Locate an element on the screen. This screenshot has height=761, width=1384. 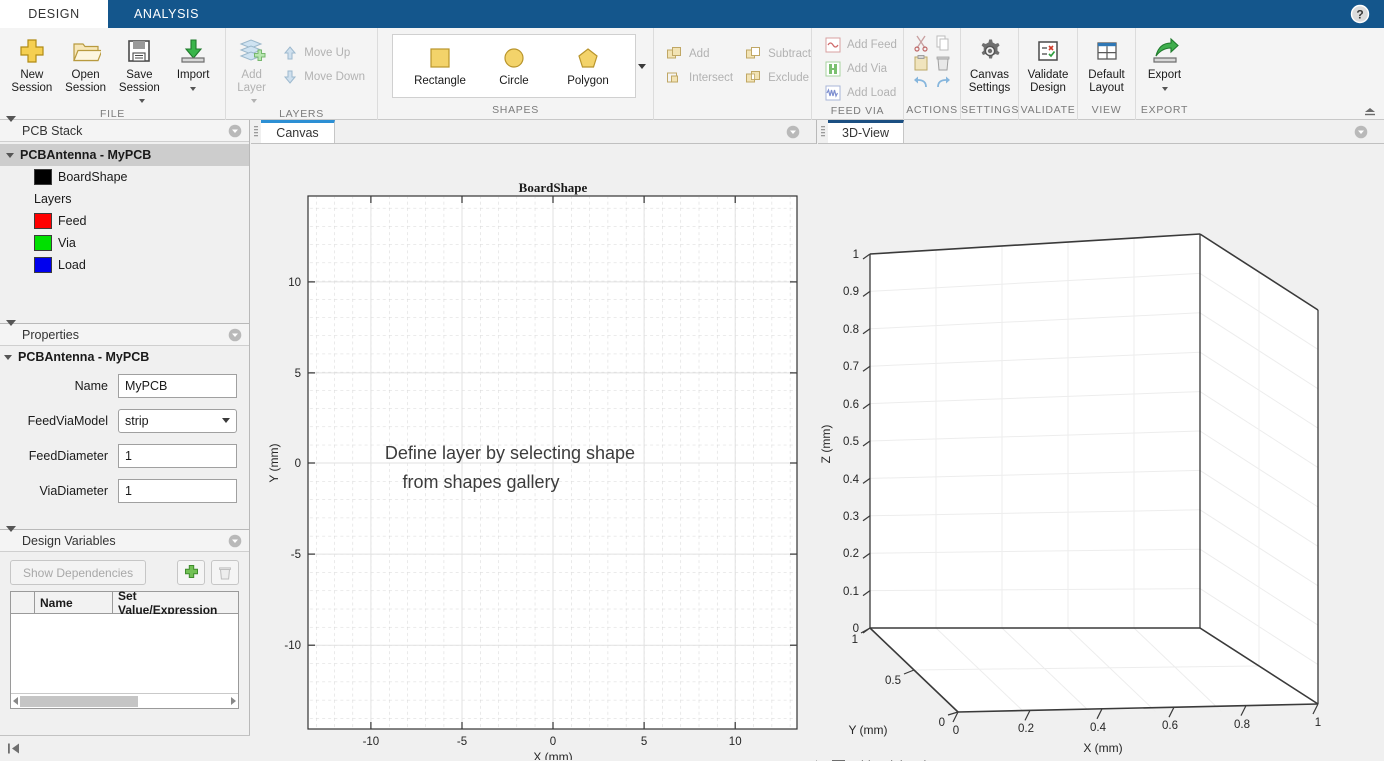
move-up-button: Move Up is located at coordinates (323, 53).